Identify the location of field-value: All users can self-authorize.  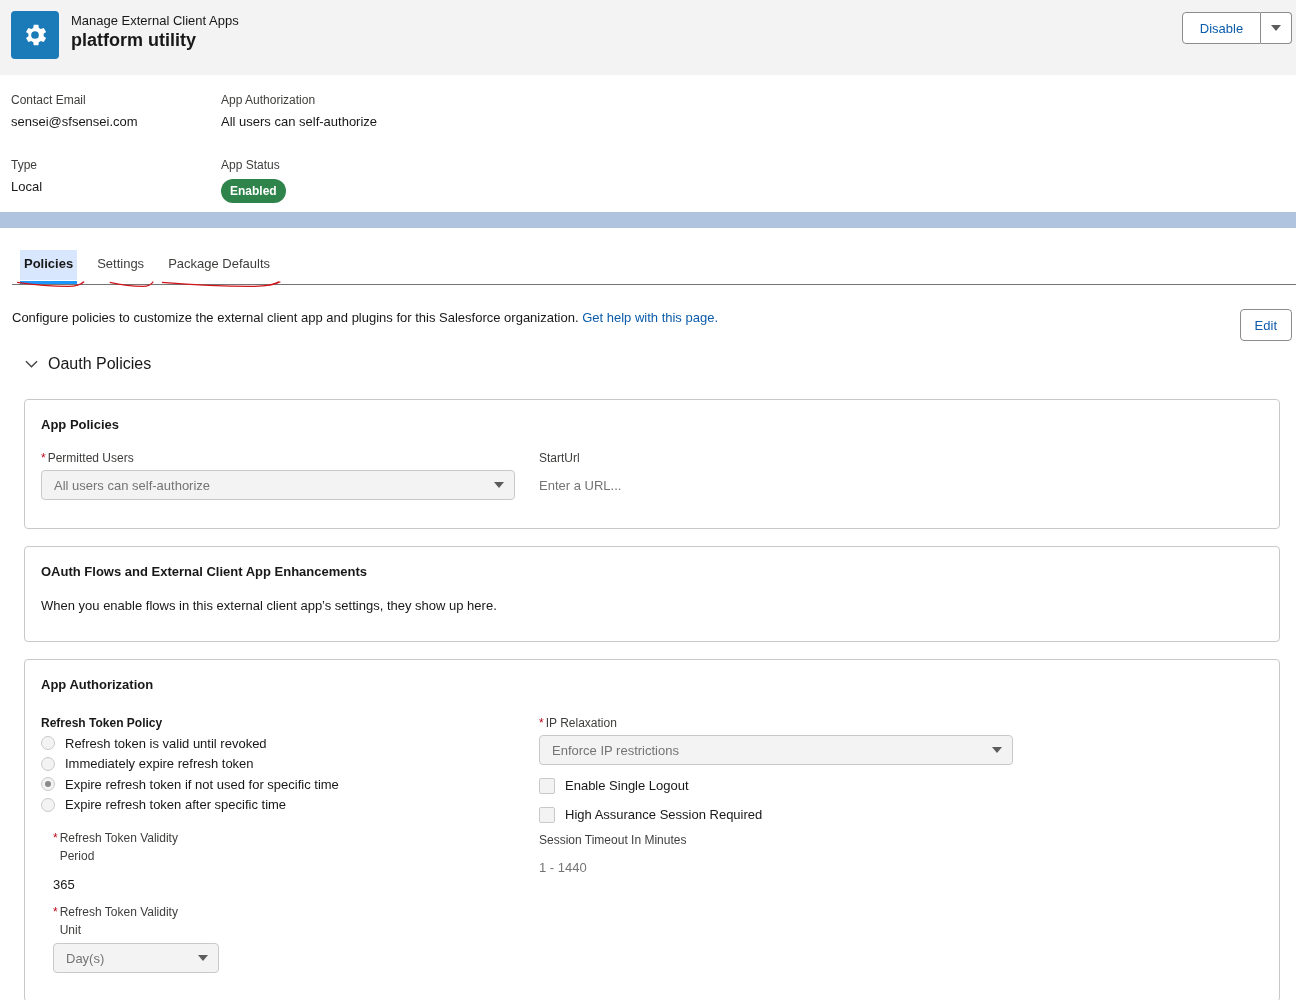
(300, 122).